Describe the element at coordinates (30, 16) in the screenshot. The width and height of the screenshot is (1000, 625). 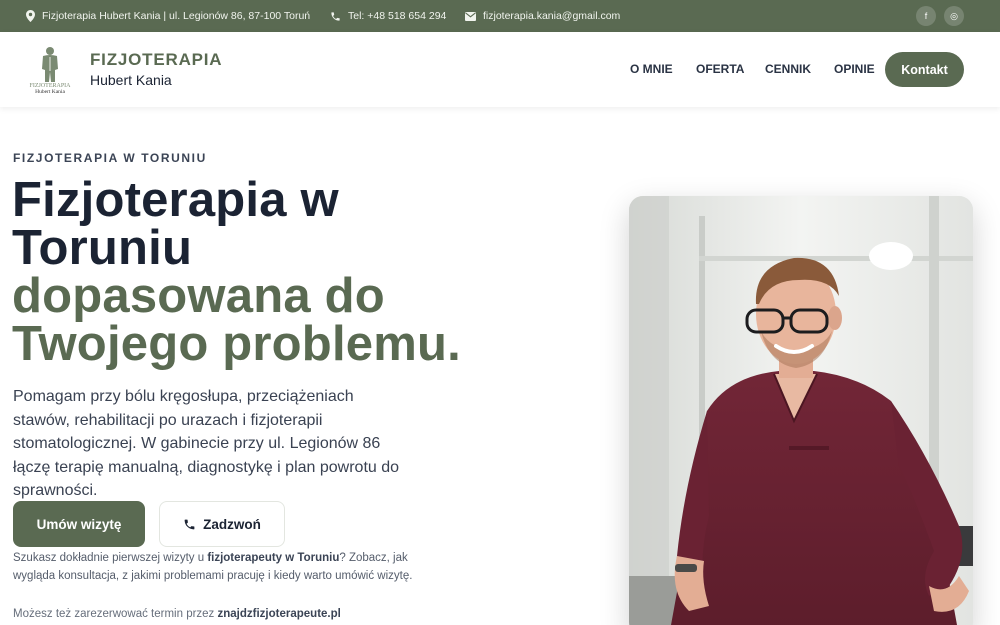
I see `map-pin-icon` at that location.